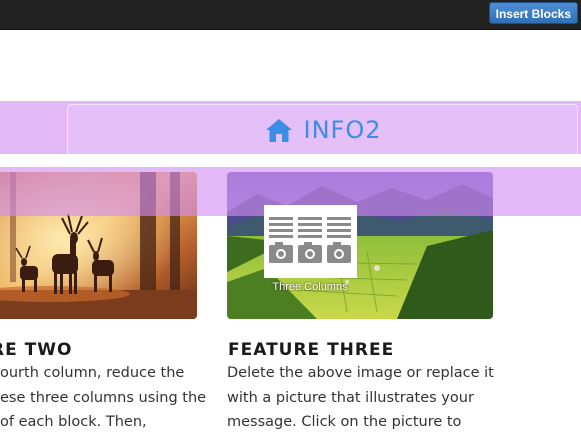 This screenshot has height=436, width=581. What do you see at coordinates (92, 373) in the screenshot?
I see `text-line: ourth column, reduce the` at bounding box center [92, 373].